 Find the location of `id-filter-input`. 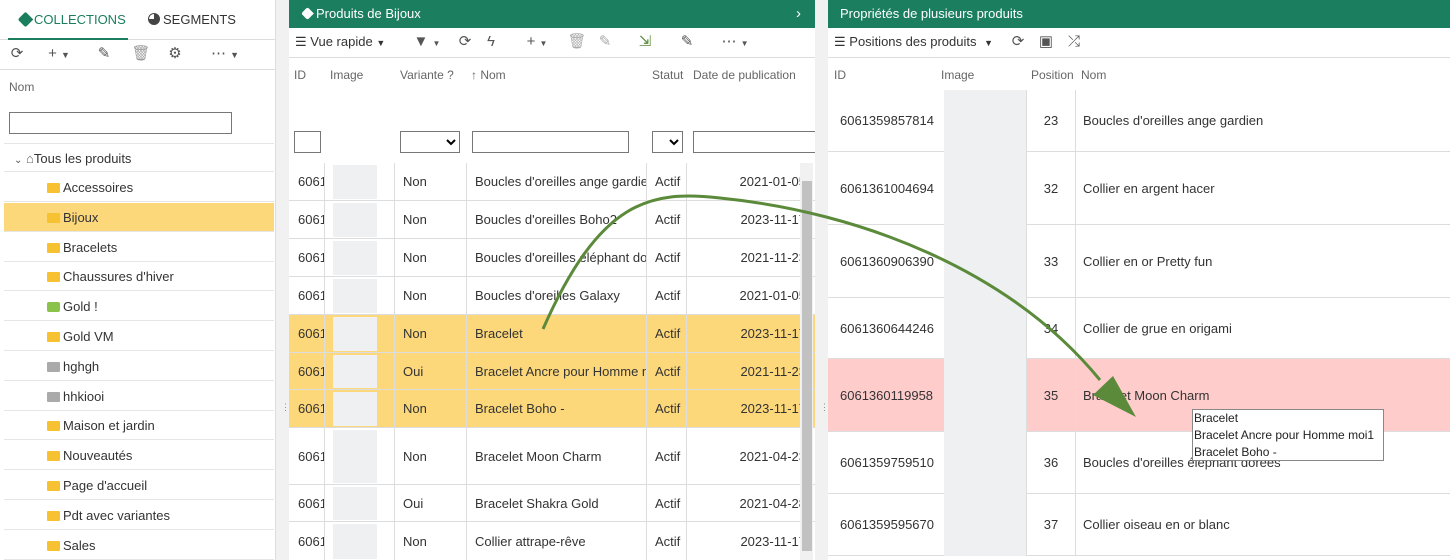

id-filter-input is located at coordinates (307, 142).